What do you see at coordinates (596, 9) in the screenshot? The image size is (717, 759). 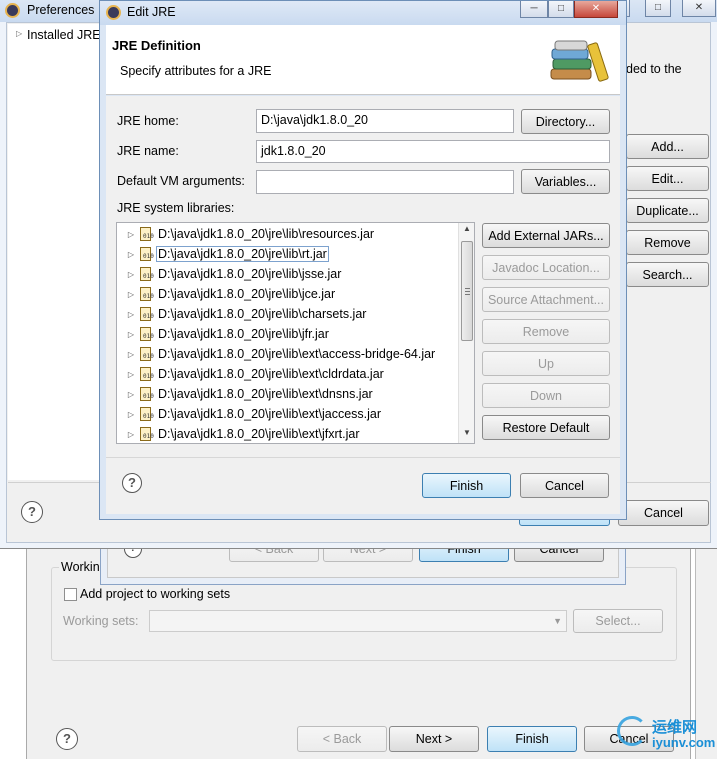 I see `edit-jre-close-button: ✕` at bounding box center [596, 9].